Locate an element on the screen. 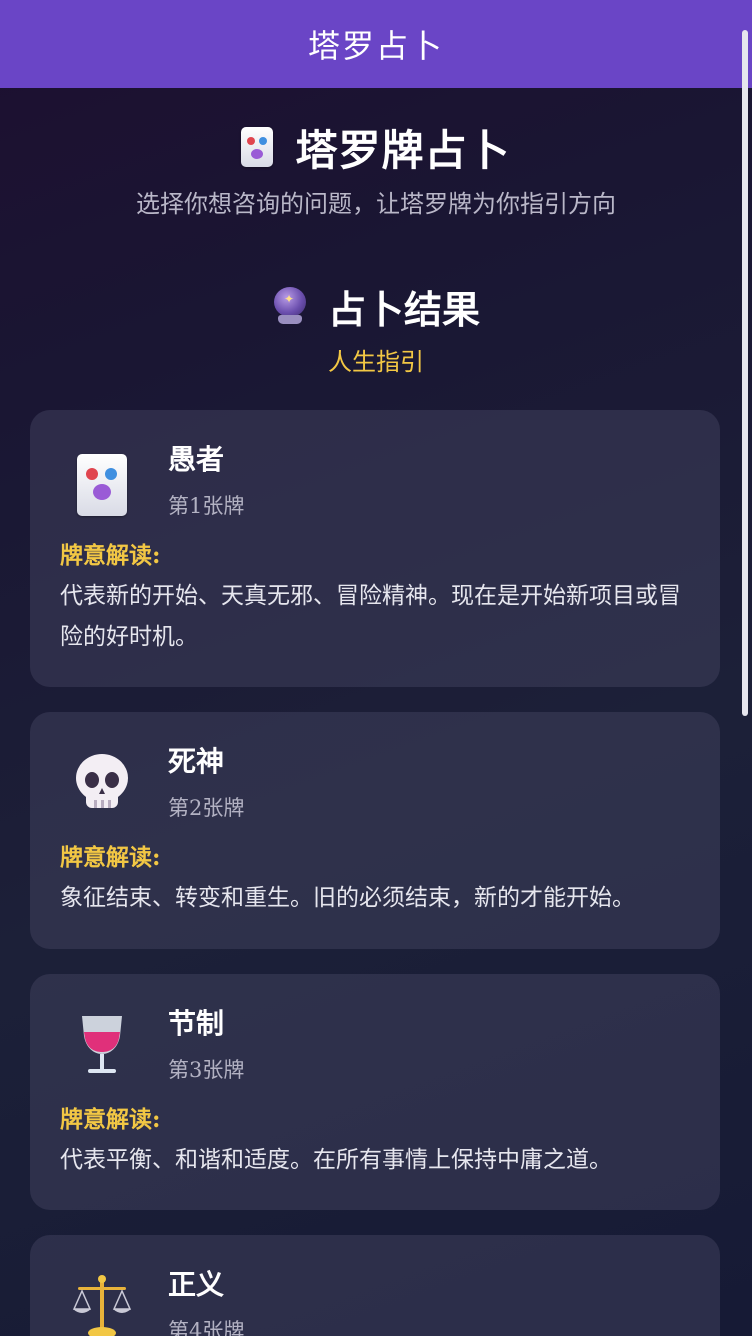 The height and width of the screenshot is (1336, 752). wine-glass-icon is located at coordinates (102, 1044).